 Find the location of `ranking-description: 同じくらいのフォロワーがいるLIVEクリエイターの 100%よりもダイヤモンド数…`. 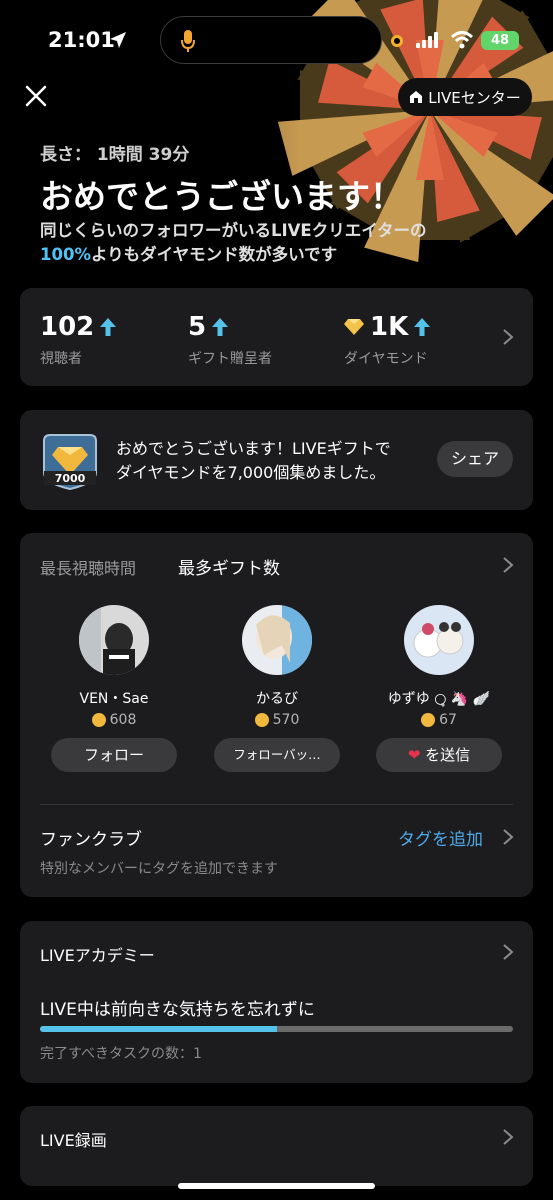

ranking-description: 同じくらいのフォロワーがいるLIVEクリエイターの 100%よりもダイヤモンド数… is located at coordinates (265, 243).